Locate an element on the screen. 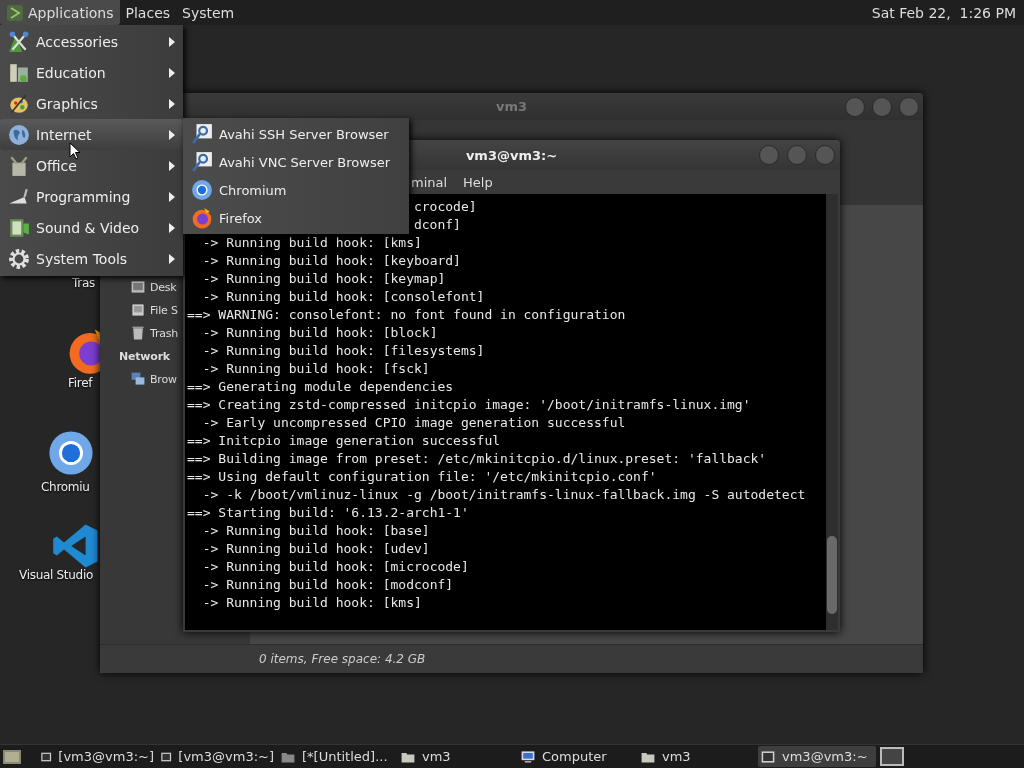 This screenshot has width=1024, height=768. terminal-icon is located at coordinates (768, 756).